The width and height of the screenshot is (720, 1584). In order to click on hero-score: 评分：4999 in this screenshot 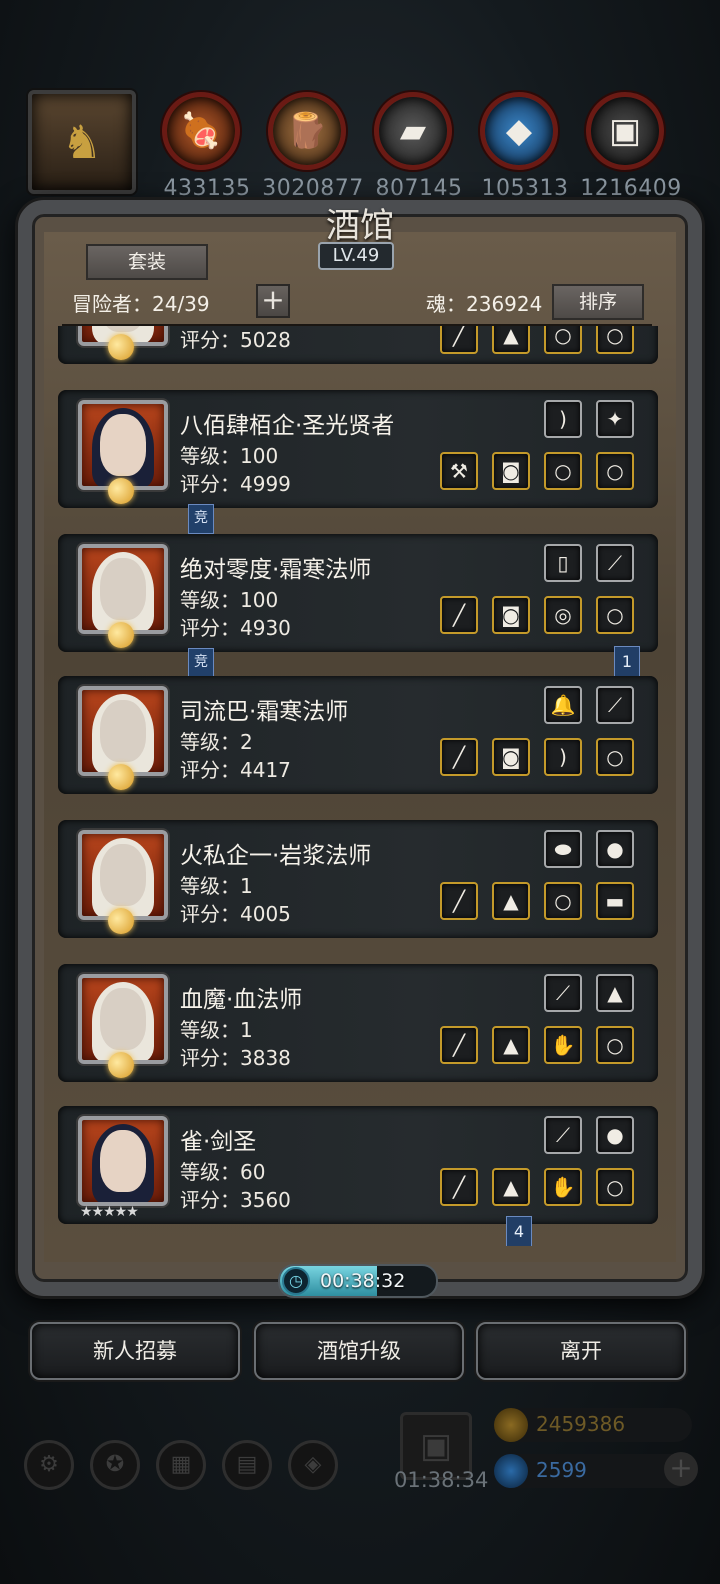, I will do `click(235, 484)`.